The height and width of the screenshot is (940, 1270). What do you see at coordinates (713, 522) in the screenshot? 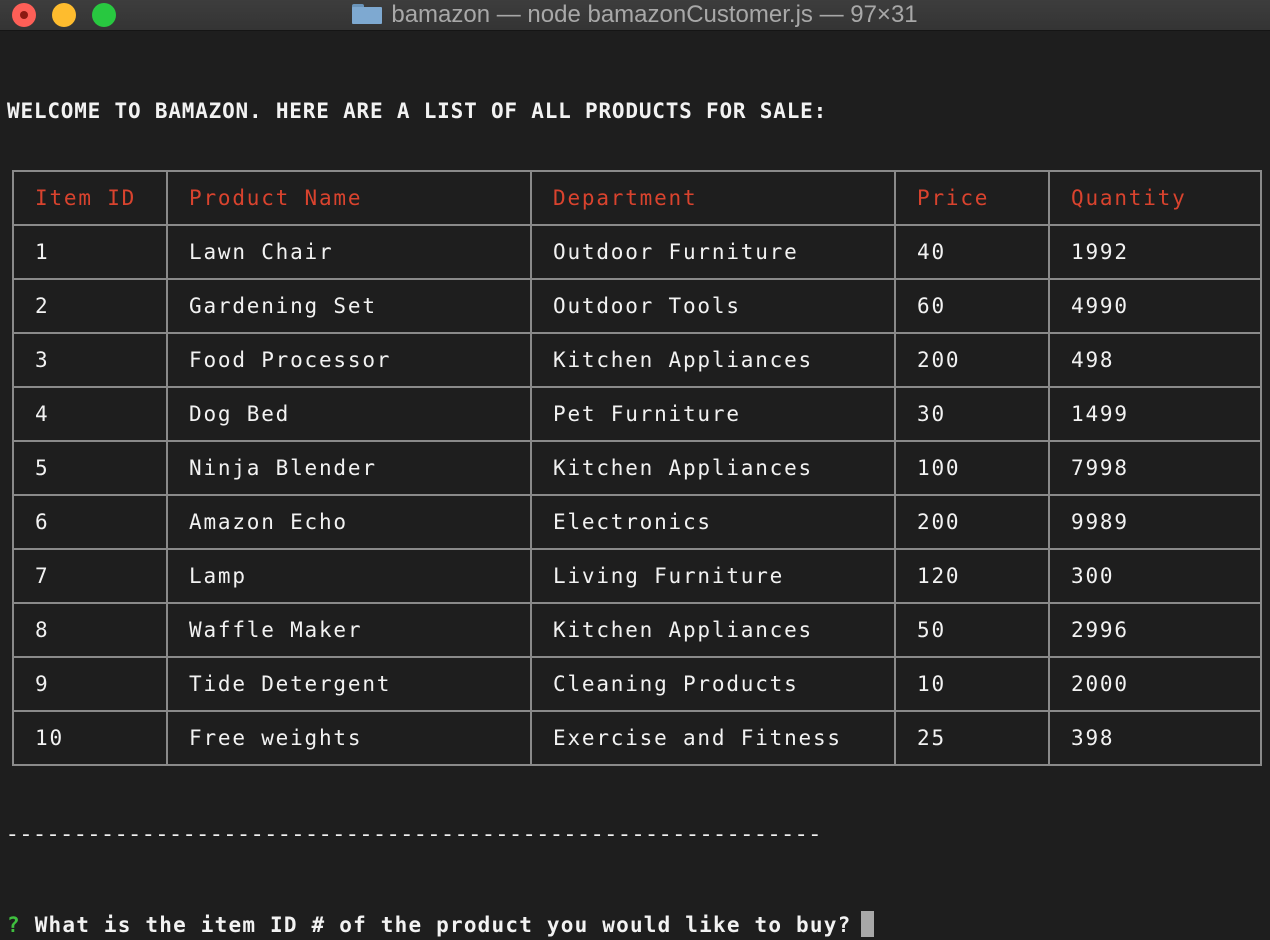
I see `department-cell: Electronics` at bounding box center [713, 522].